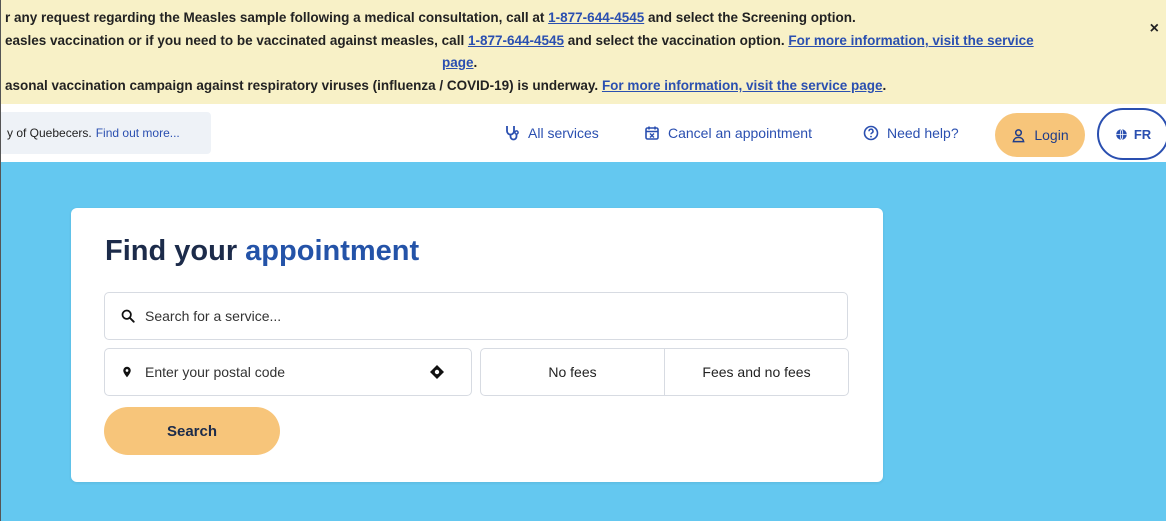  Describe the element at coordinates (332, 251) in the screenshot. I see `title-accent-text: appointment` at that location.